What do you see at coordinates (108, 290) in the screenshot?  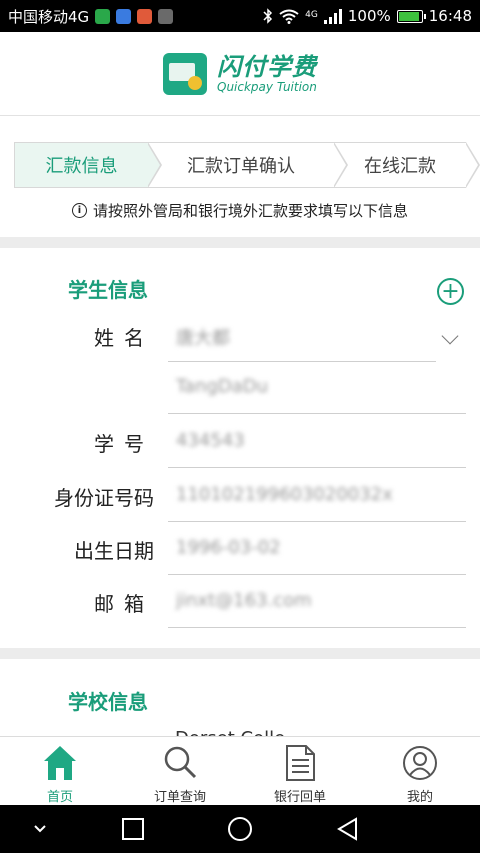 I see `student-section-title: 学生信息` at bounding box center [108, 290].